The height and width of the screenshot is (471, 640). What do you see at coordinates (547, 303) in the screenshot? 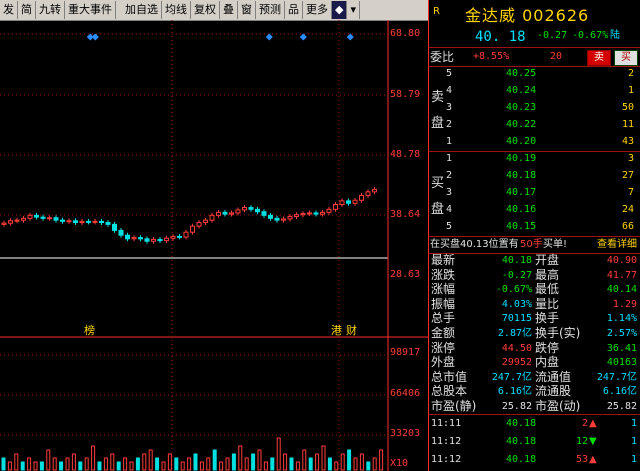
I see `stat-label: 量比` at bounding box center [547, 303].